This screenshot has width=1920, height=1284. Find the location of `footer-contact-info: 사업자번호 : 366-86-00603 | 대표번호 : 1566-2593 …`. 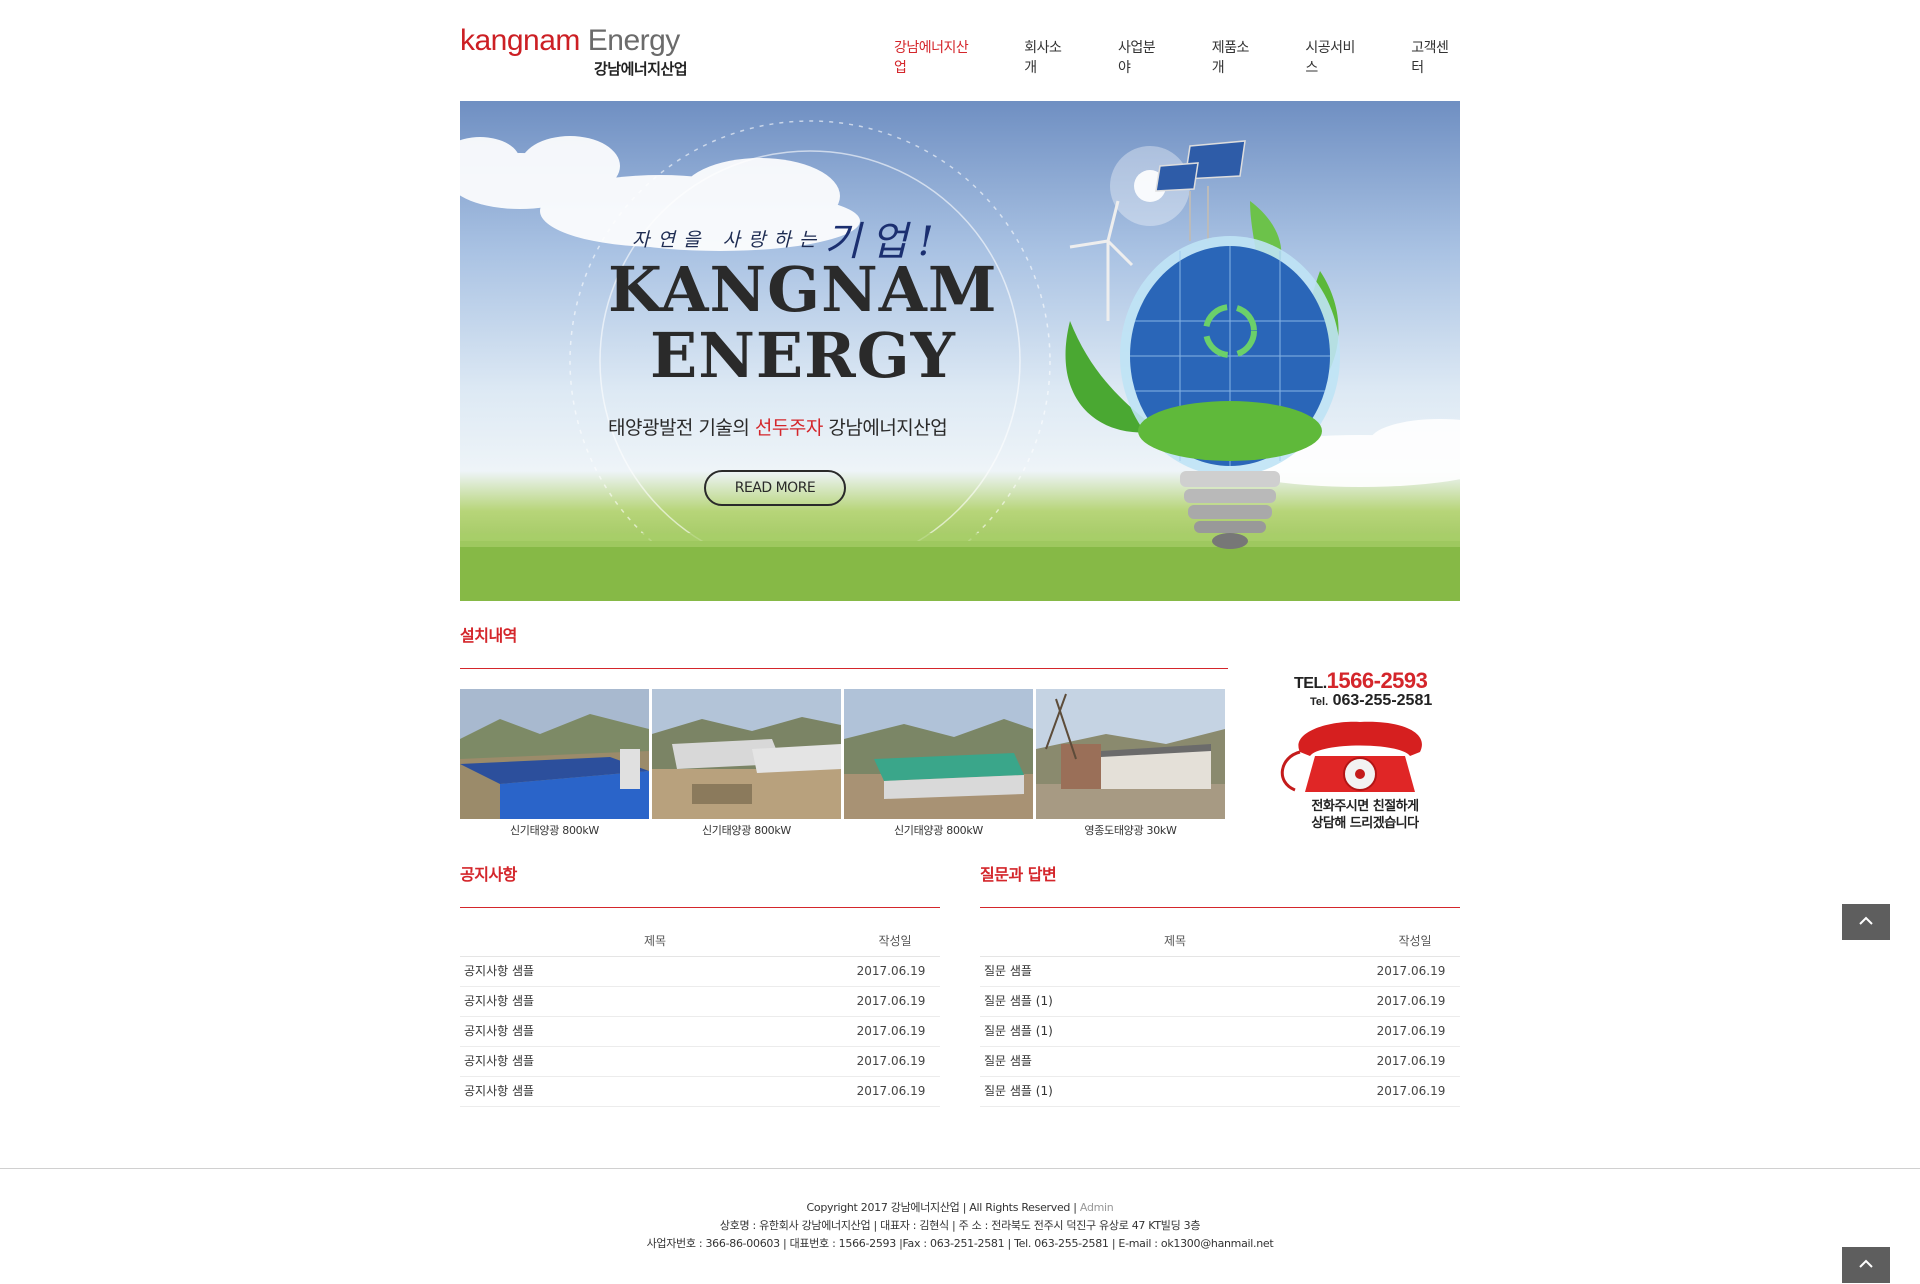

footer-contact-info: 사업자번호 : 366-86-00603 | 대표번호 : 1566-2593 … is located at coordinates (960, 1243).